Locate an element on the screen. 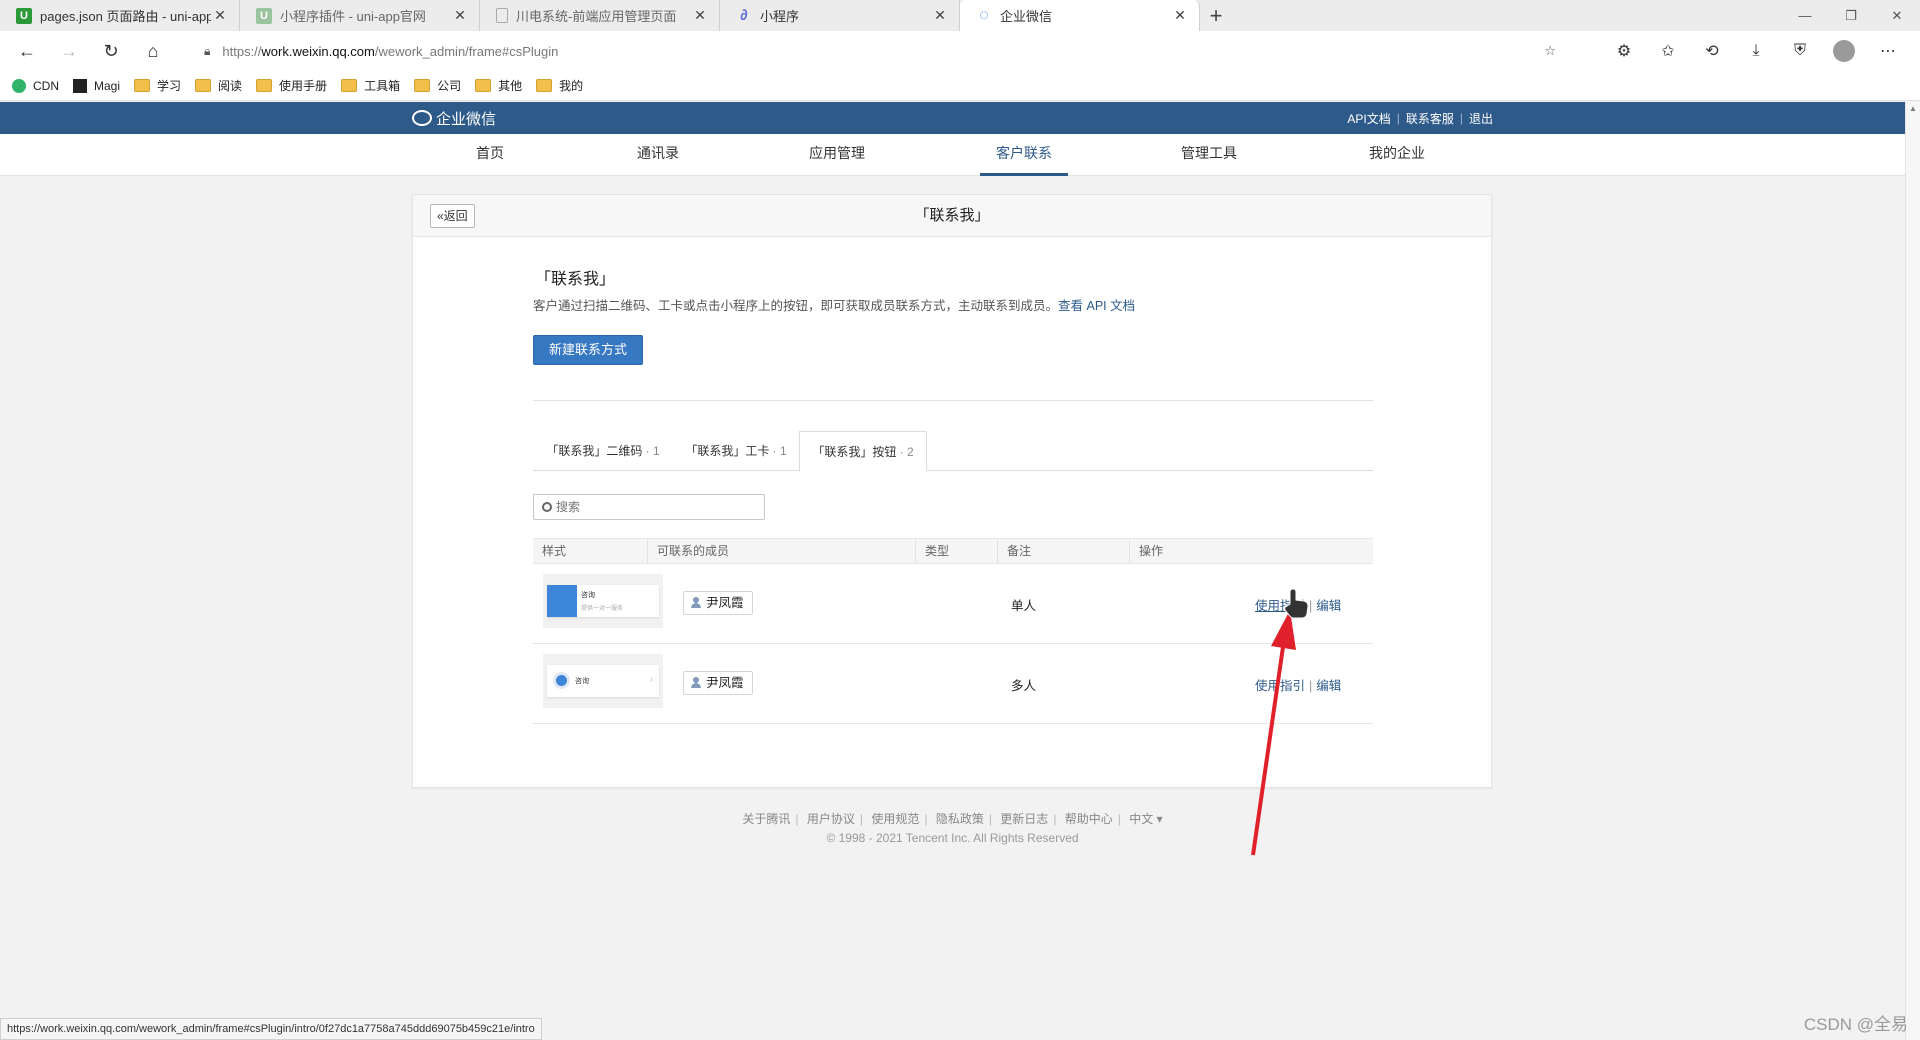 The height and width of the screenshot is (1040, 1920). nav-my-enterprise: 我的企业 is located at coordinates (1397, 155).